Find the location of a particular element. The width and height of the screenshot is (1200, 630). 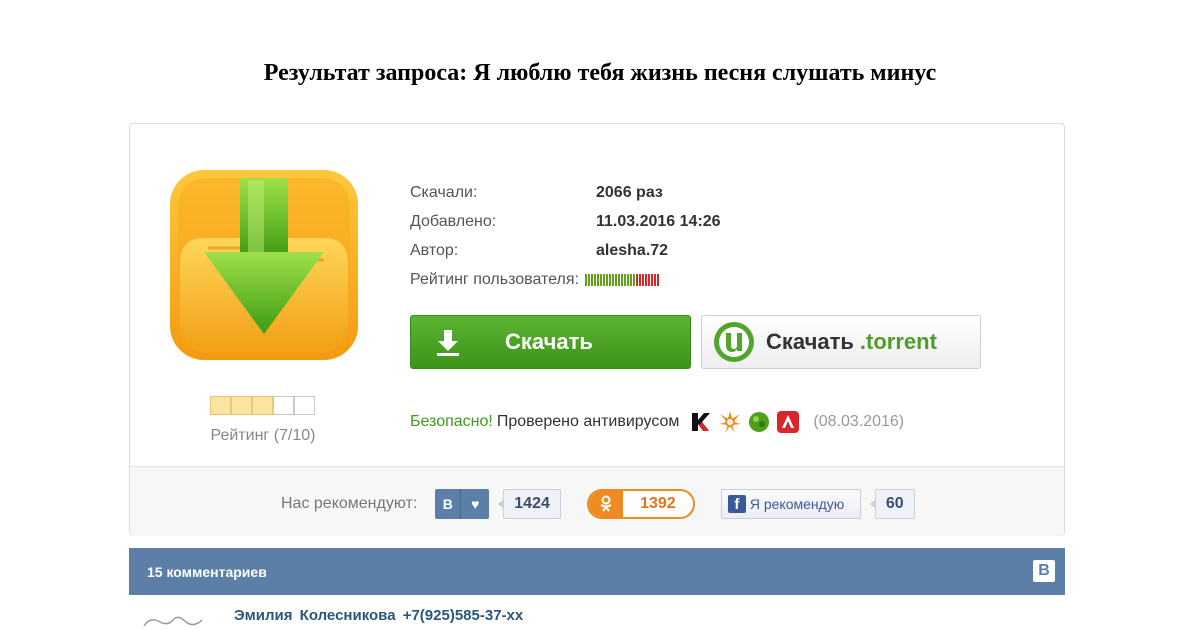

checked-label: Проверено антивирусом is located at coordinates (588, 421).